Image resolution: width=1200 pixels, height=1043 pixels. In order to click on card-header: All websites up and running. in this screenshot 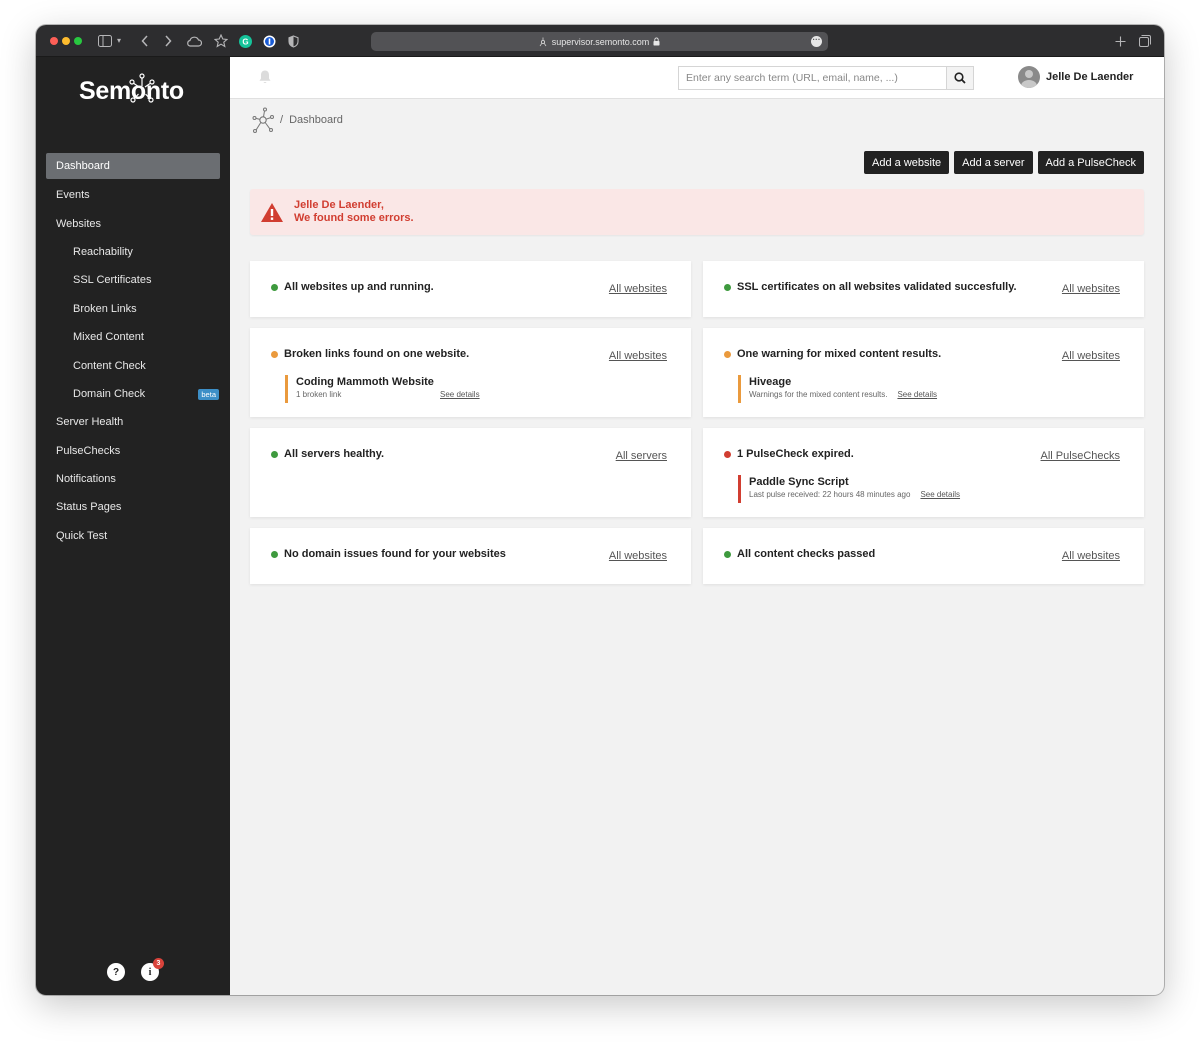, I will do `click(352, 287)`.